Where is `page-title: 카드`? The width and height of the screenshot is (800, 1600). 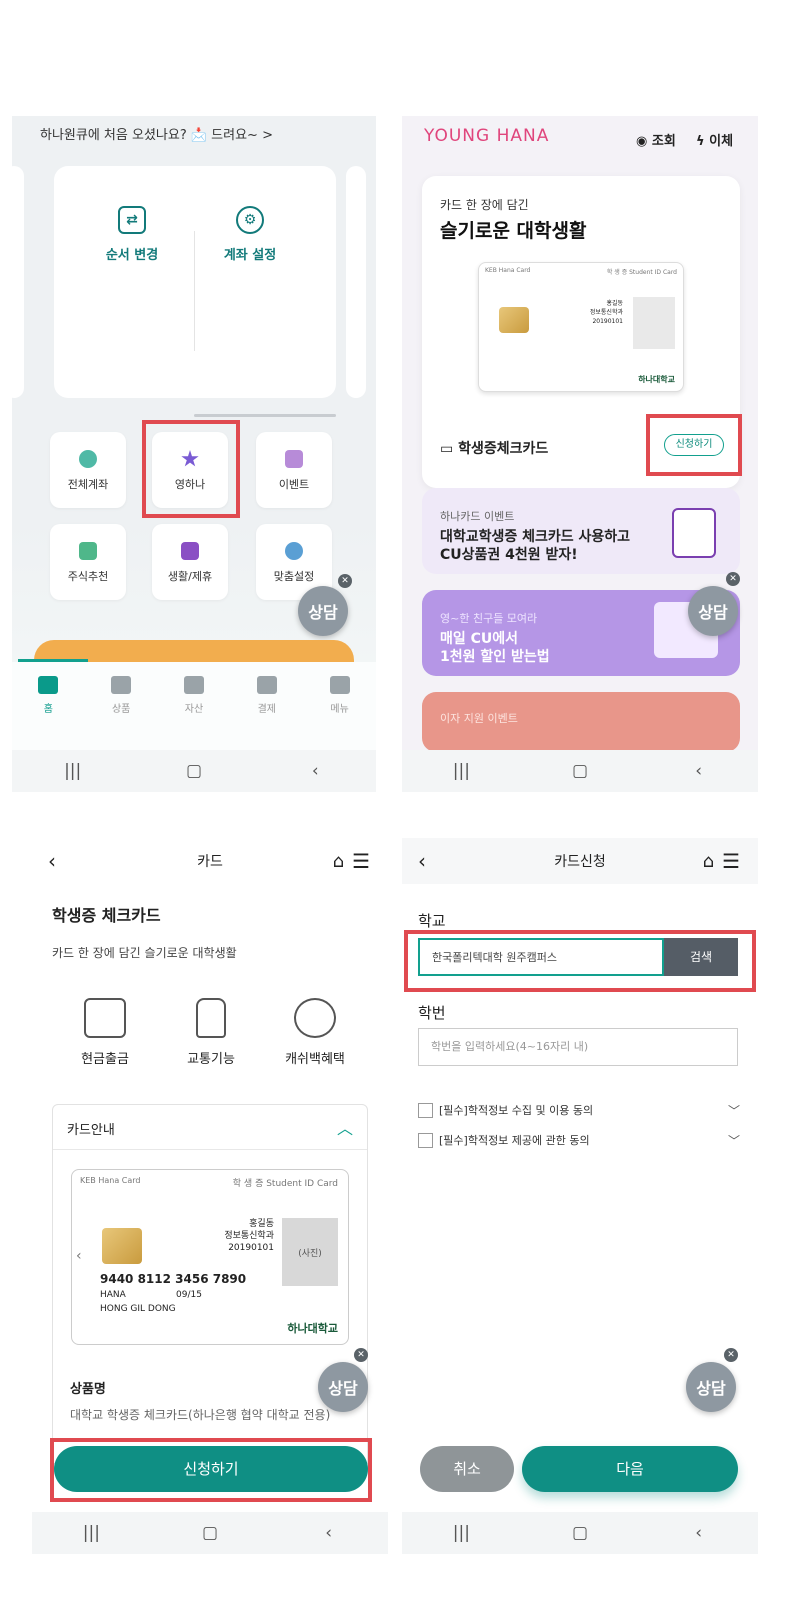
page-title: 카드 is located at coordinates (210, 862).